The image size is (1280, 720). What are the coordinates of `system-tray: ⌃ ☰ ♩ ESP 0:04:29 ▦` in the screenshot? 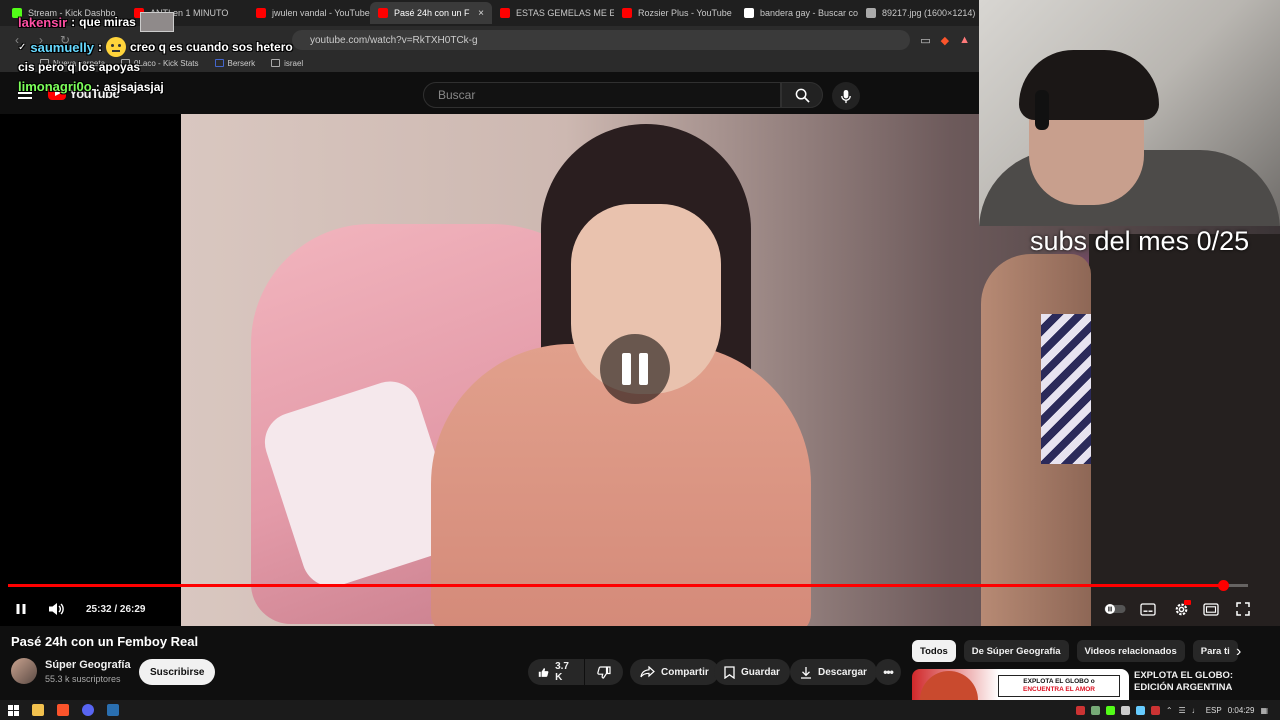 It's located at (1177, 710).